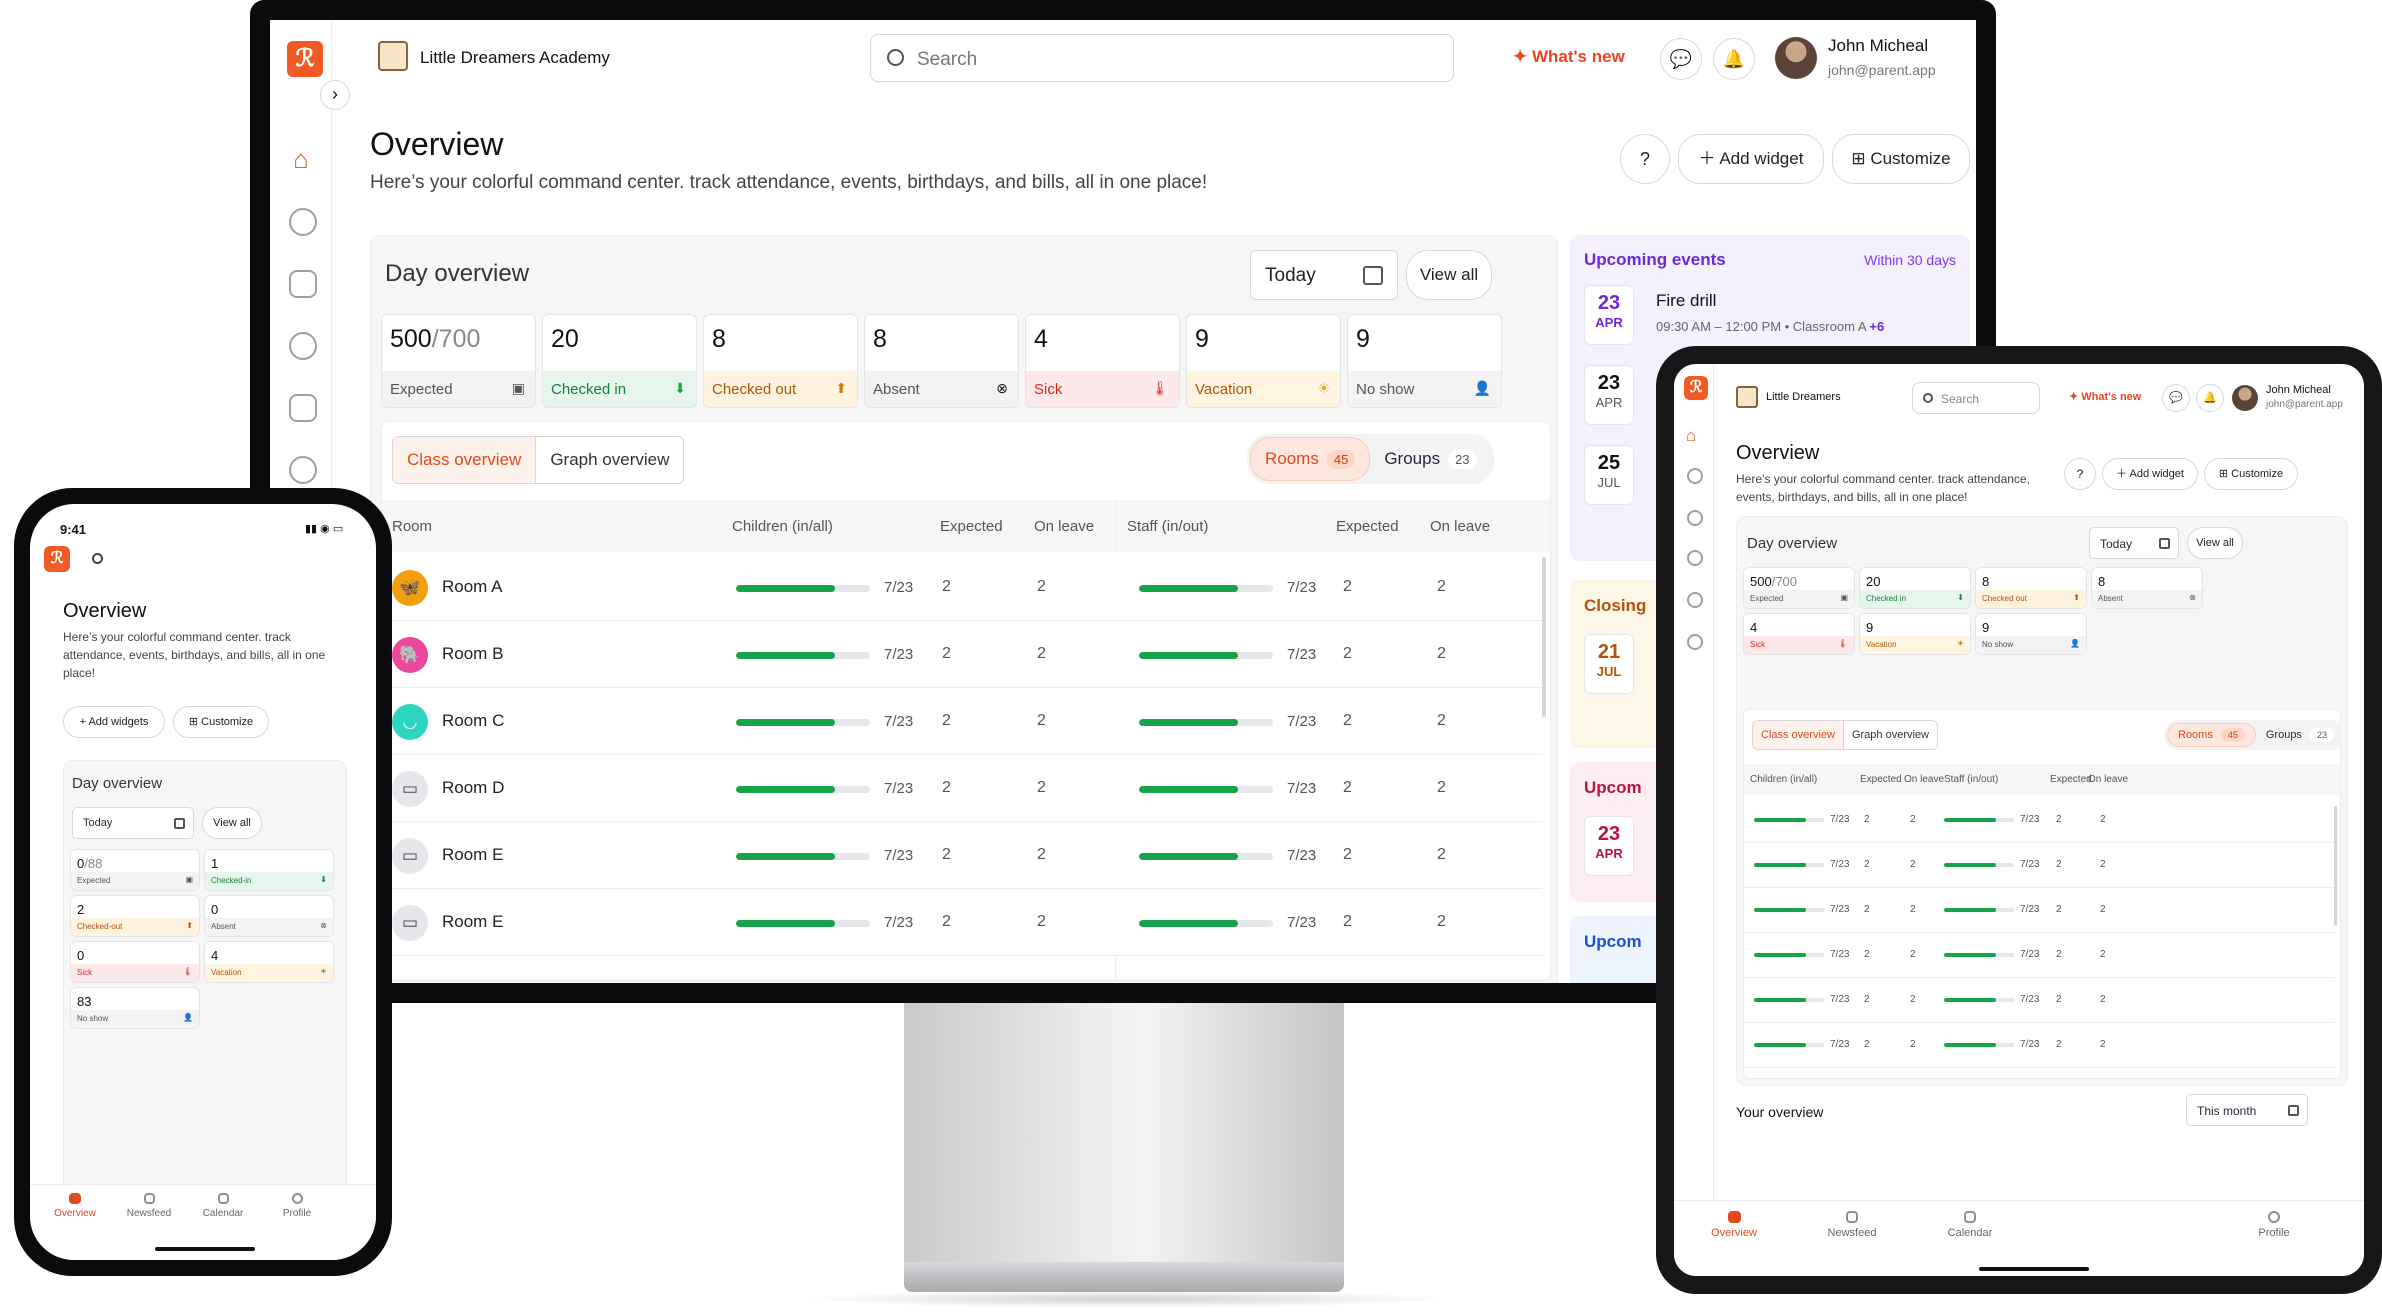  What do you see at coordinates (1799, 634) in the screenshot?
I see `stat-card: 4 Sick🌡` at bounding box center [1799, 634].